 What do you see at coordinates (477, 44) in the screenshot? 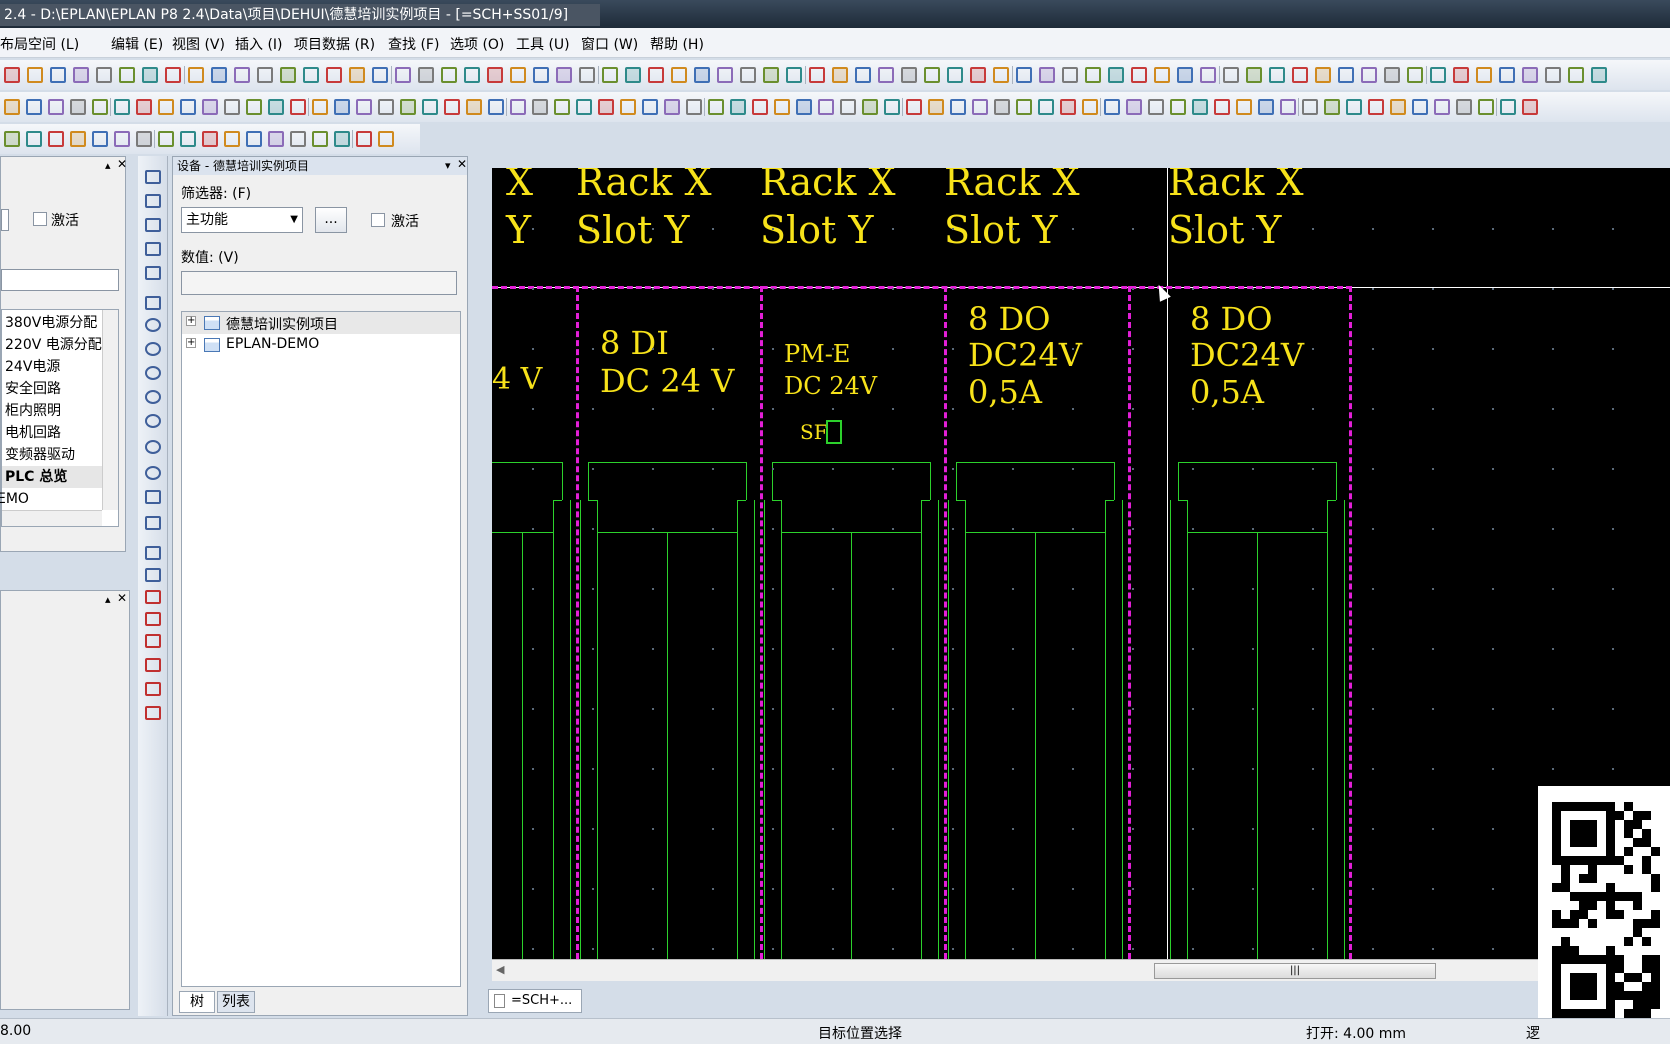
I see `menu-options: 选项 (O)` at bounding box center [477, 44].